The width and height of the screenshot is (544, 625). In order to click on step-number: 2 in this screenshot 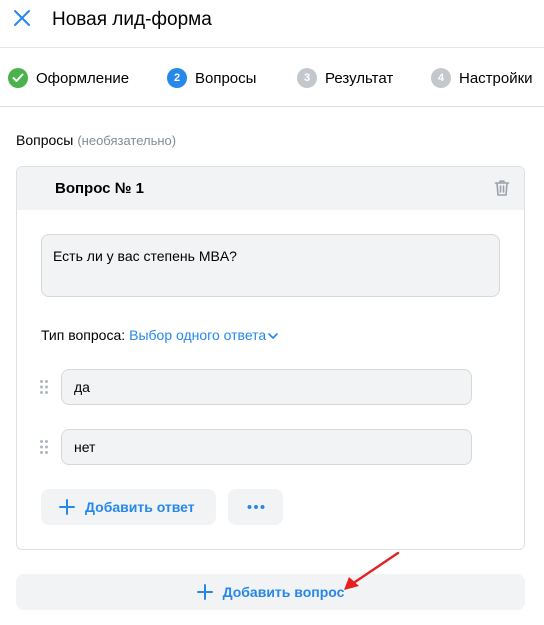, I will do `click(177, 78)`.